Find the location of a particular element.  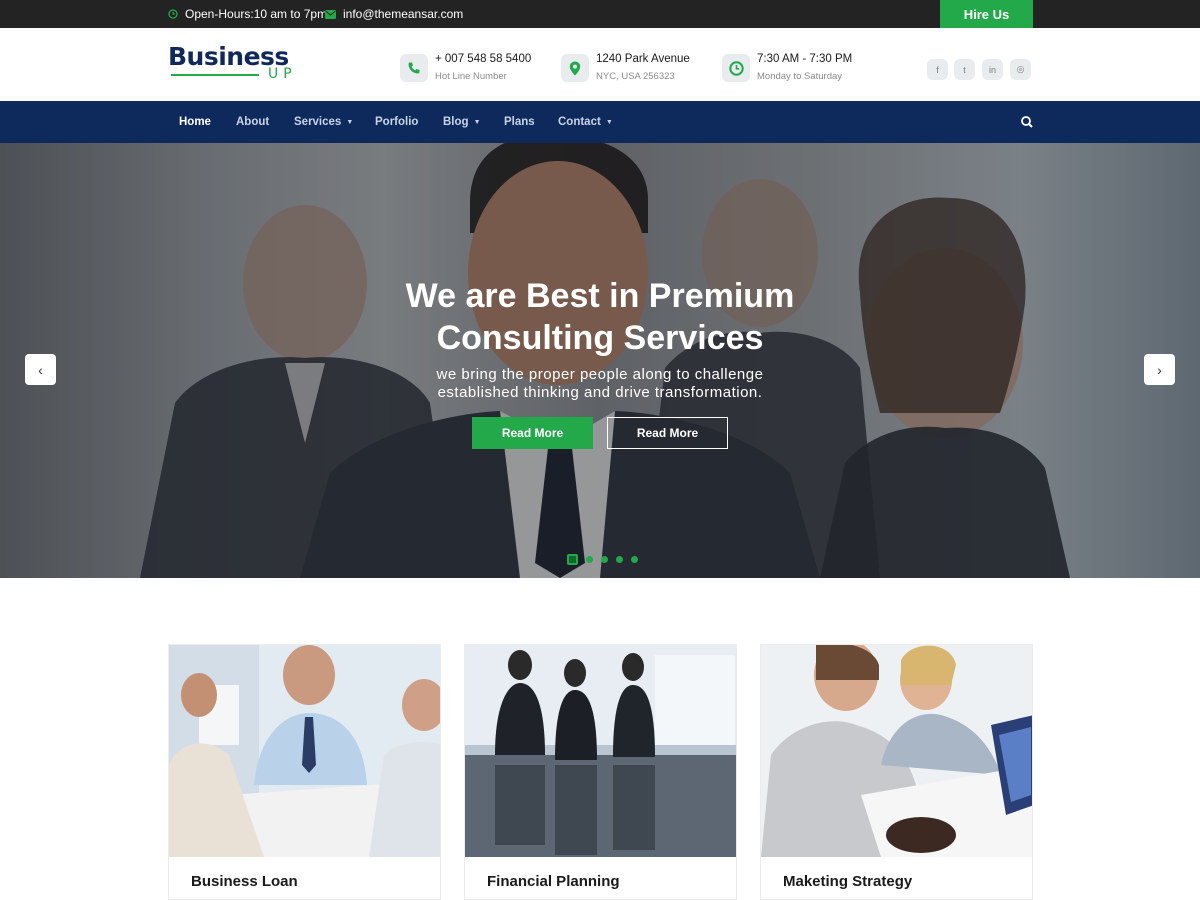

nav-services: Services ▼ is located at coordinates (323, 122).